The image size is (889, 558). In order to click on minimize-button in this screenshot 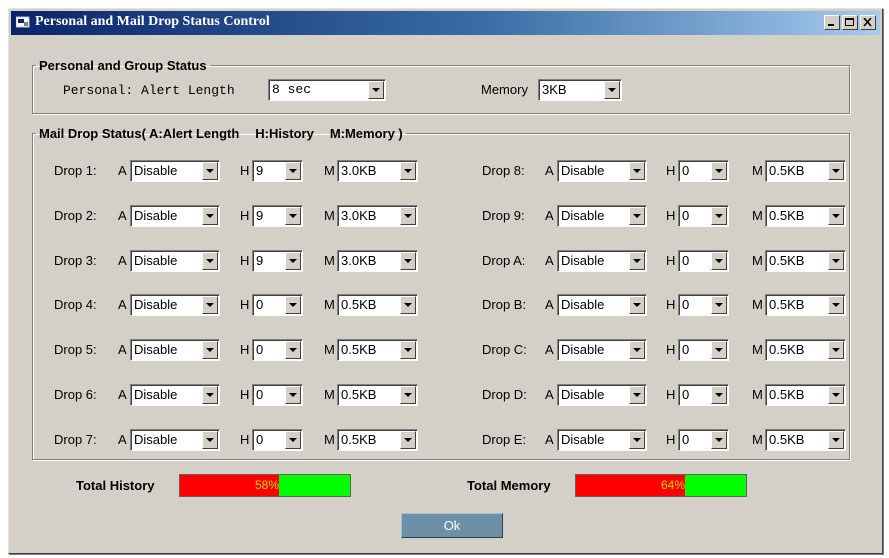, I will do `click(832, 22)`.